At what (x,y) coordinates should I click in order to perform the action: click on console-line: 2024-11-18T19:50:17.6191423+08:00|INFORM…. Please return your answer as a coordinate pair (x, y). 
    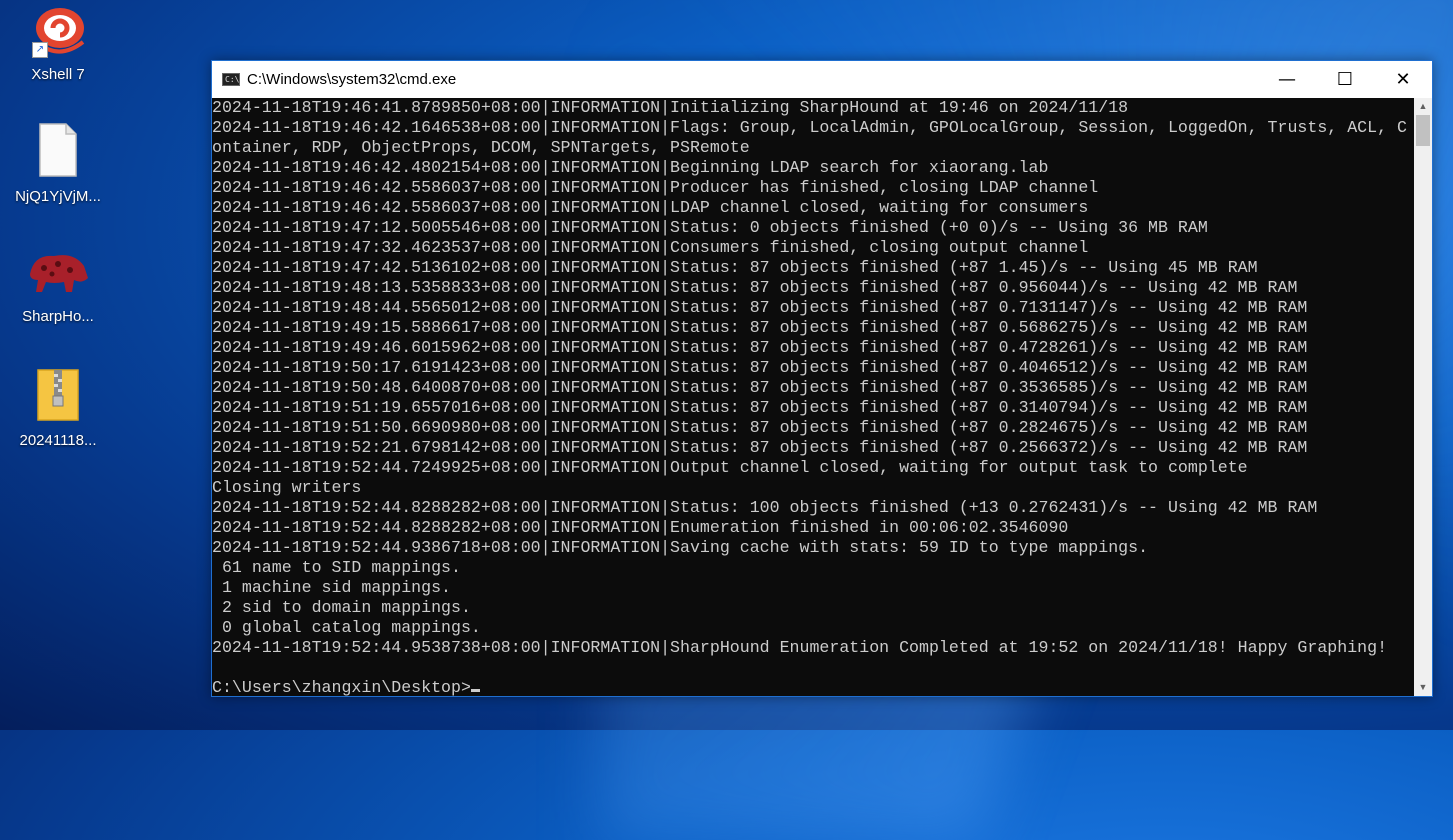
    Looking at the image, I should click on (760, 367).